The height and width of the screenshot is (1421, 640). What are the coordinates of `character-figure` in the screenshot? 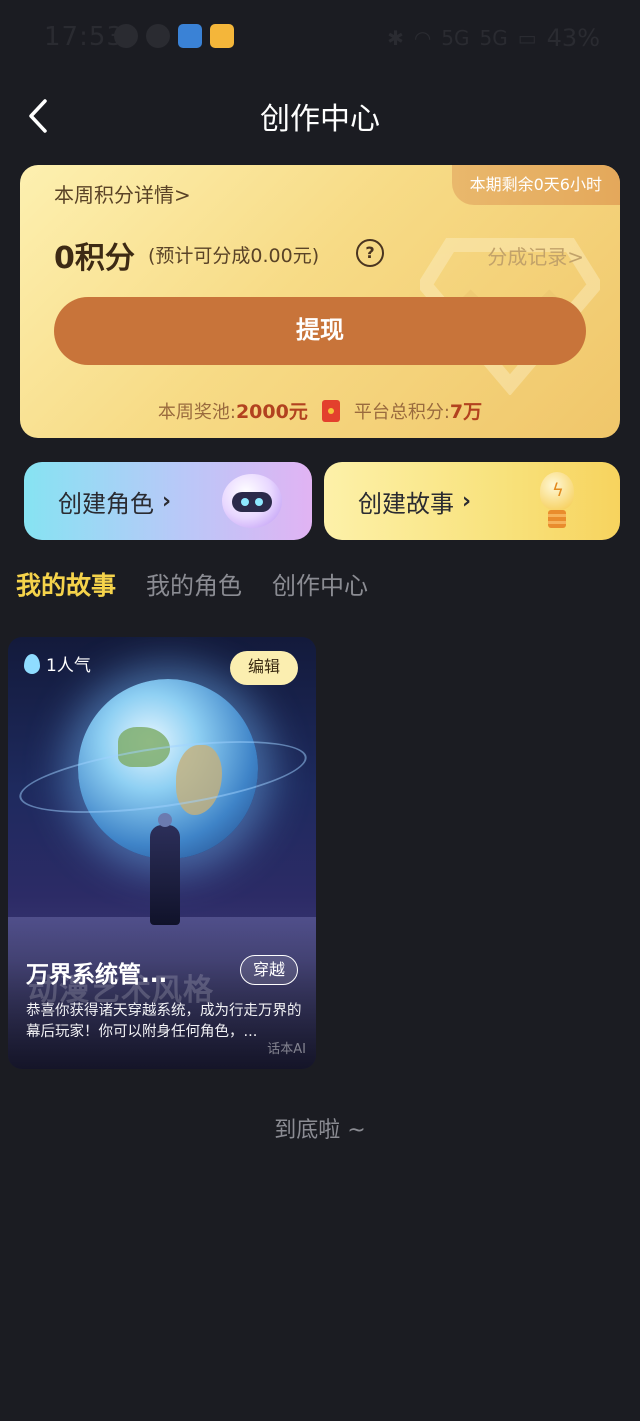 It's located at (165, 869).